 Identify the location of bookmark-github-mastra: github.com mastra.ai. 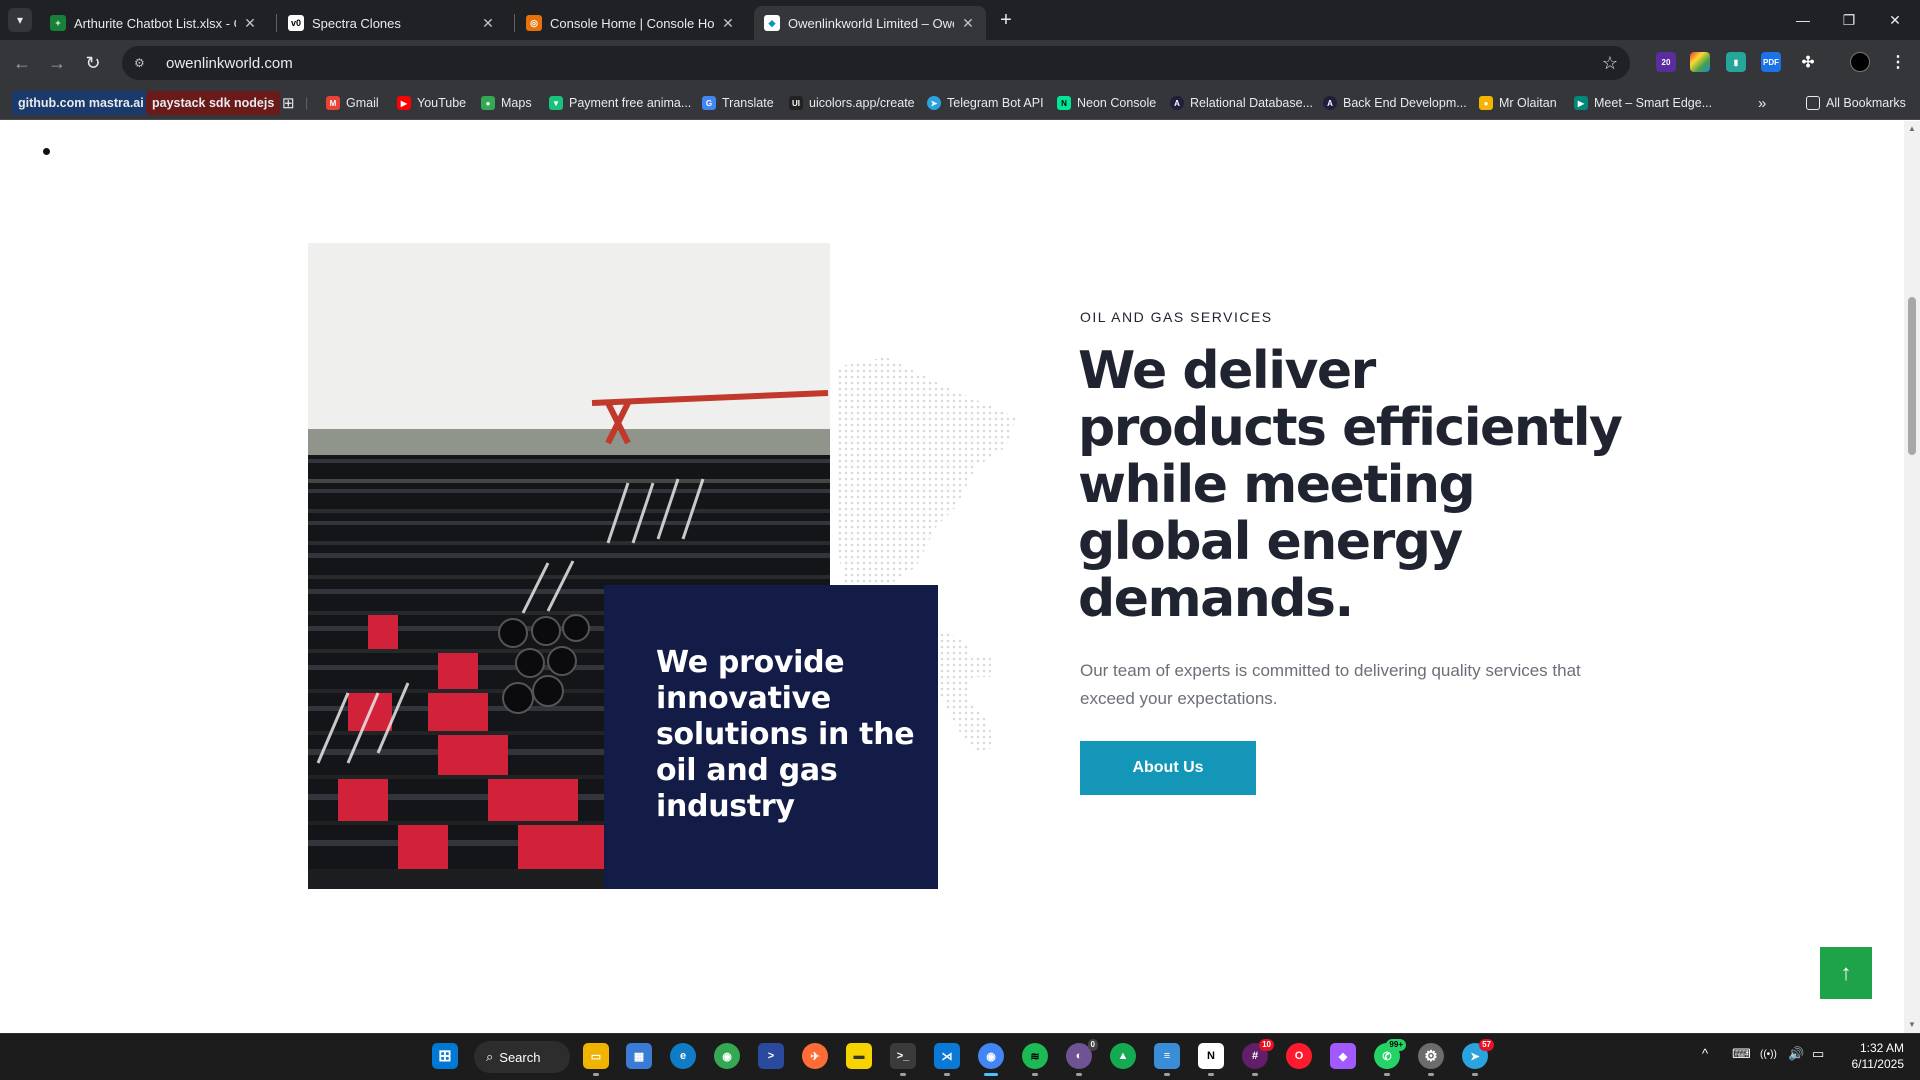
(81, 103).